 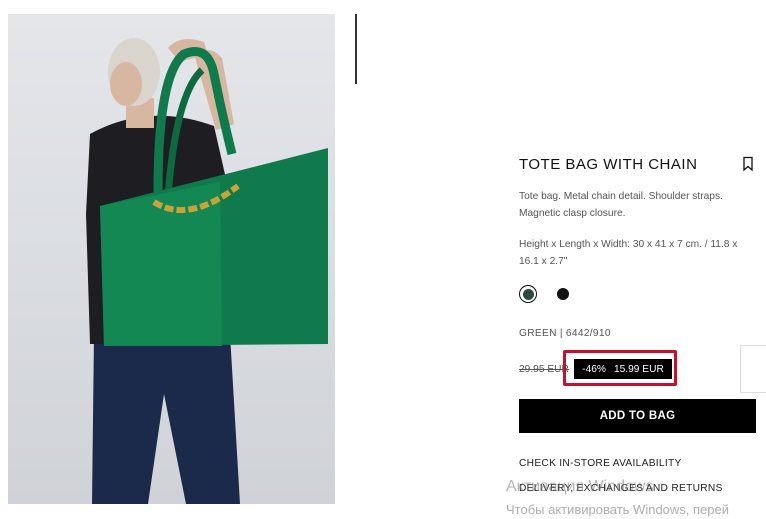 I want to click on swatch-green, so click(x=528, y=294).